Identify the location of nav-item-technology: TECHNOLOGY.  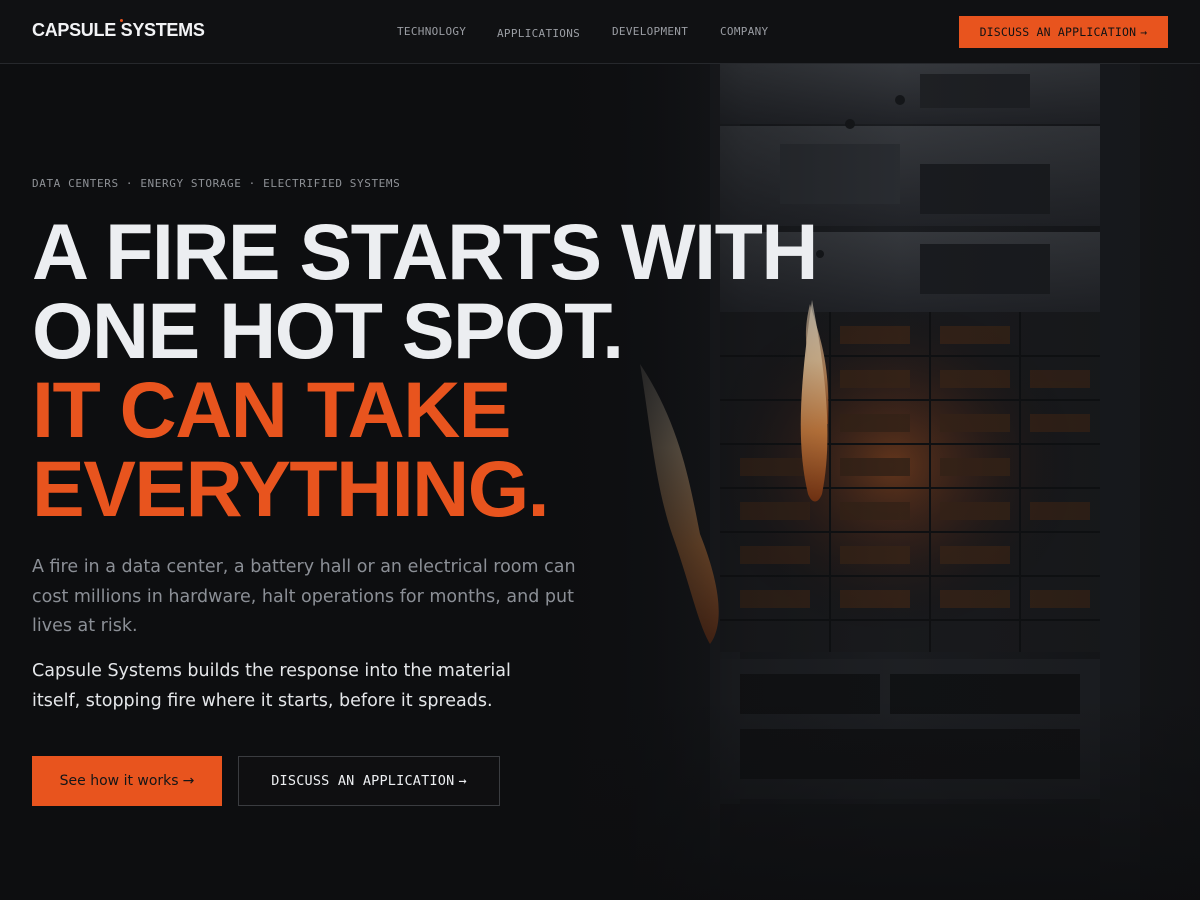
(431, 31).